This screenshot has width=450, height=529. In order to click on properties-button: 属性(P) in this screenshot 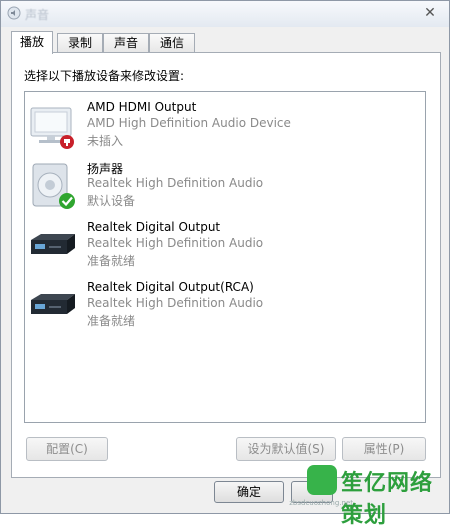, I will do `click(384, 449)`.